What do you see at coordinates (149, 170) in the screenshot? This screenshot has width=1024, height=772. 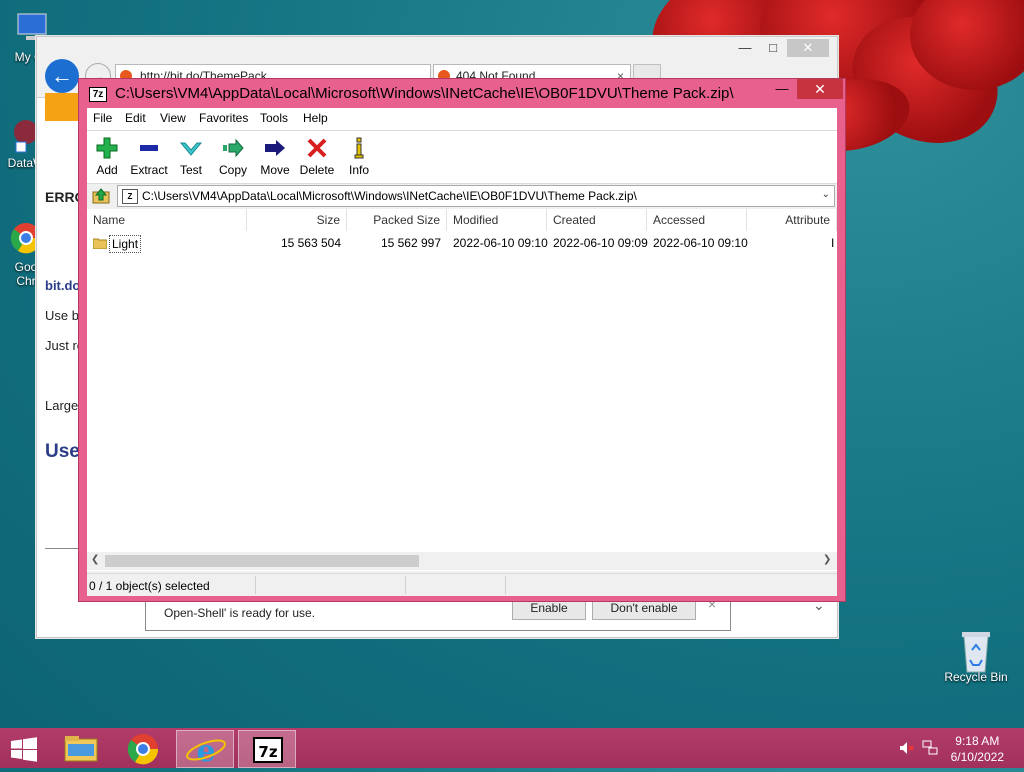 I see `extract-label: Extract` at bounding box center [149, 170].